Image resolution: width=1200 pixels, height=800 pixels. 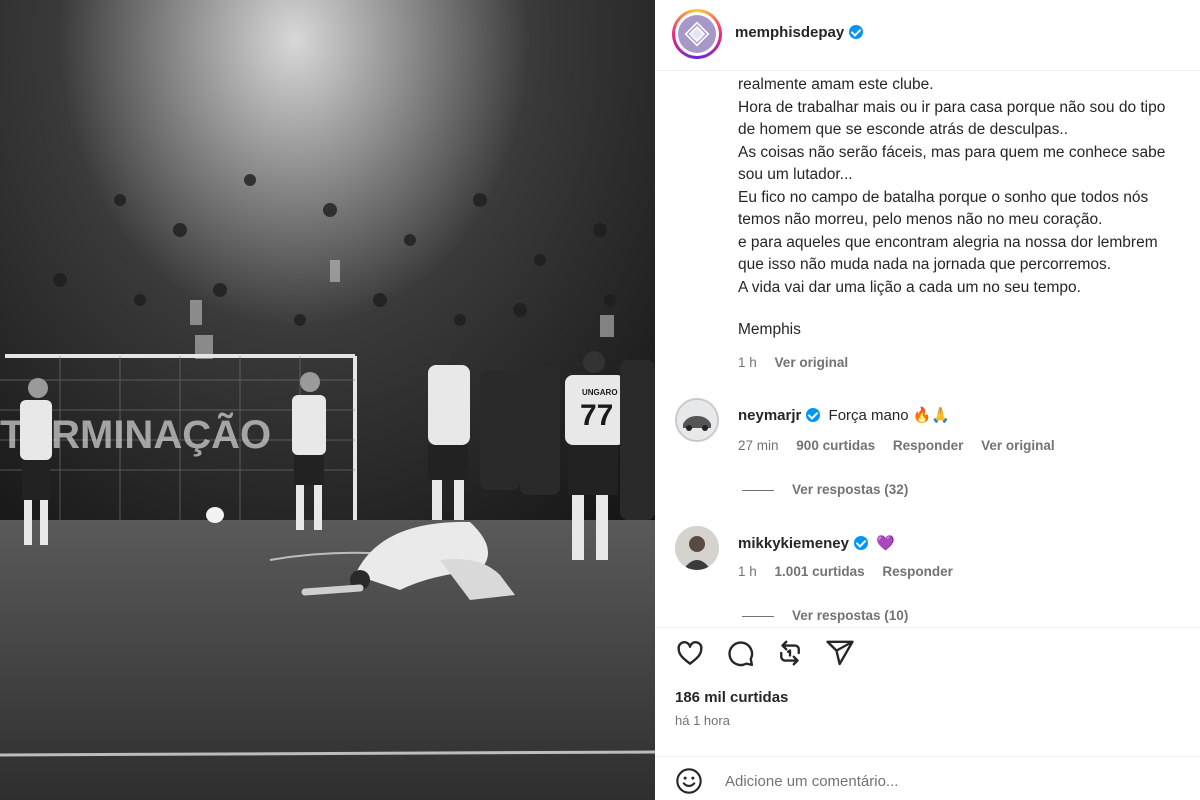 I want to click on caption-time: 1 h, so click(x=747, y=362).